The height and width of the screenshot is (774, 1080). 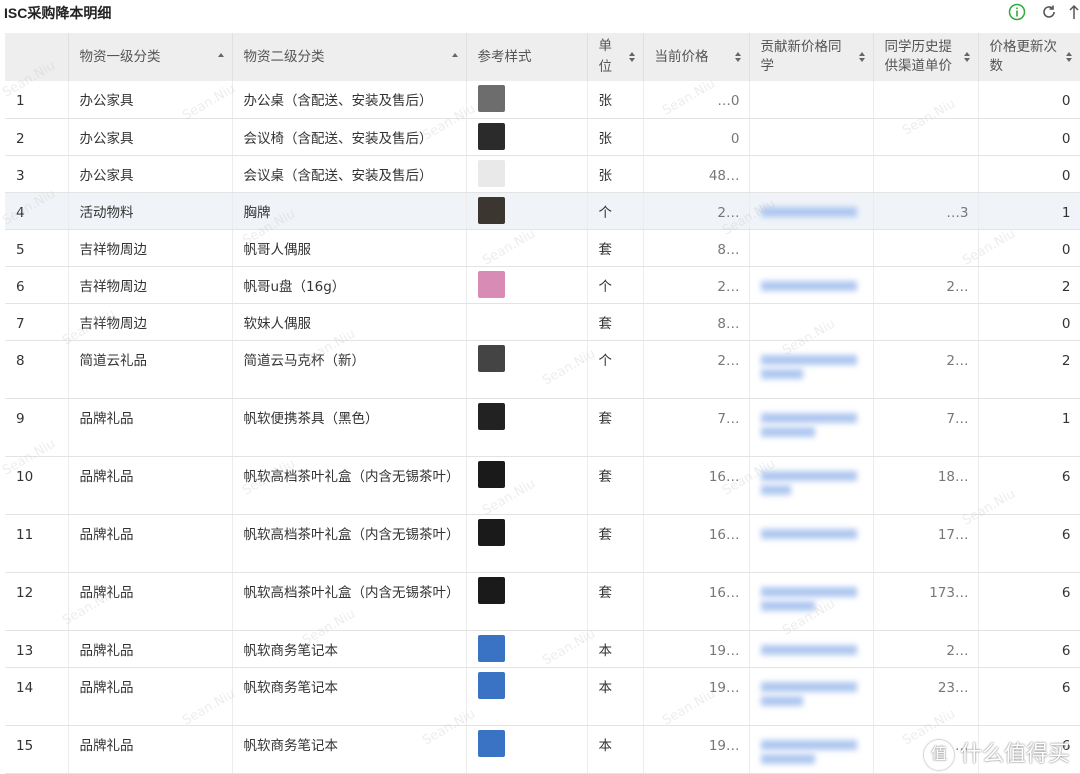 What do you see at coordinates (542, 649) in the screenshot?
I see `table-row: 13 品牌礼品 帆软商务笔记本 本 19… 2… 6` at bounding box center [542, 649].